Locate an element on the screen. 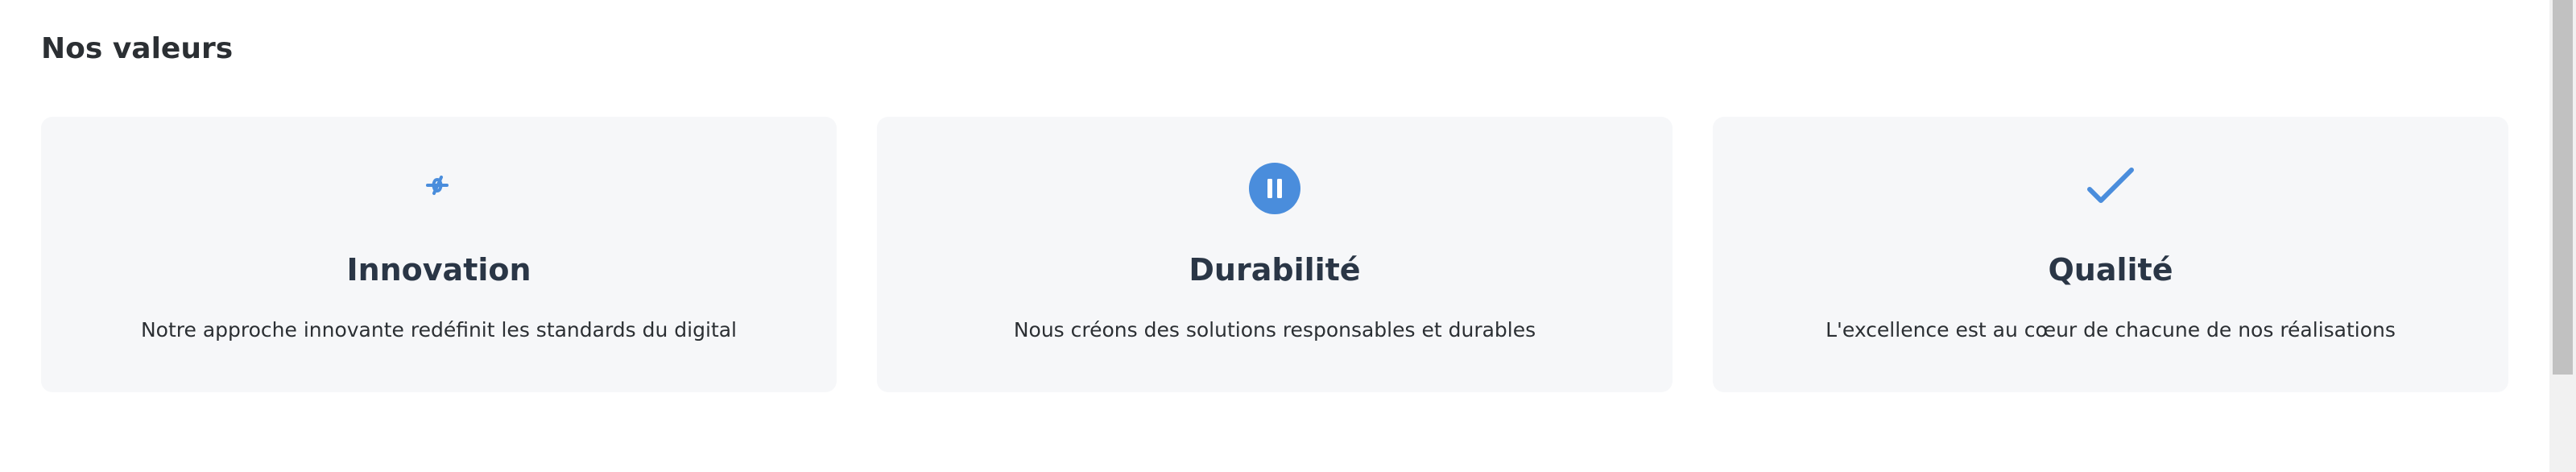 Image resolution: width=2576 pixels, height=472 pixels. vertical-scrollbar is located at coordinates (2562, 236).